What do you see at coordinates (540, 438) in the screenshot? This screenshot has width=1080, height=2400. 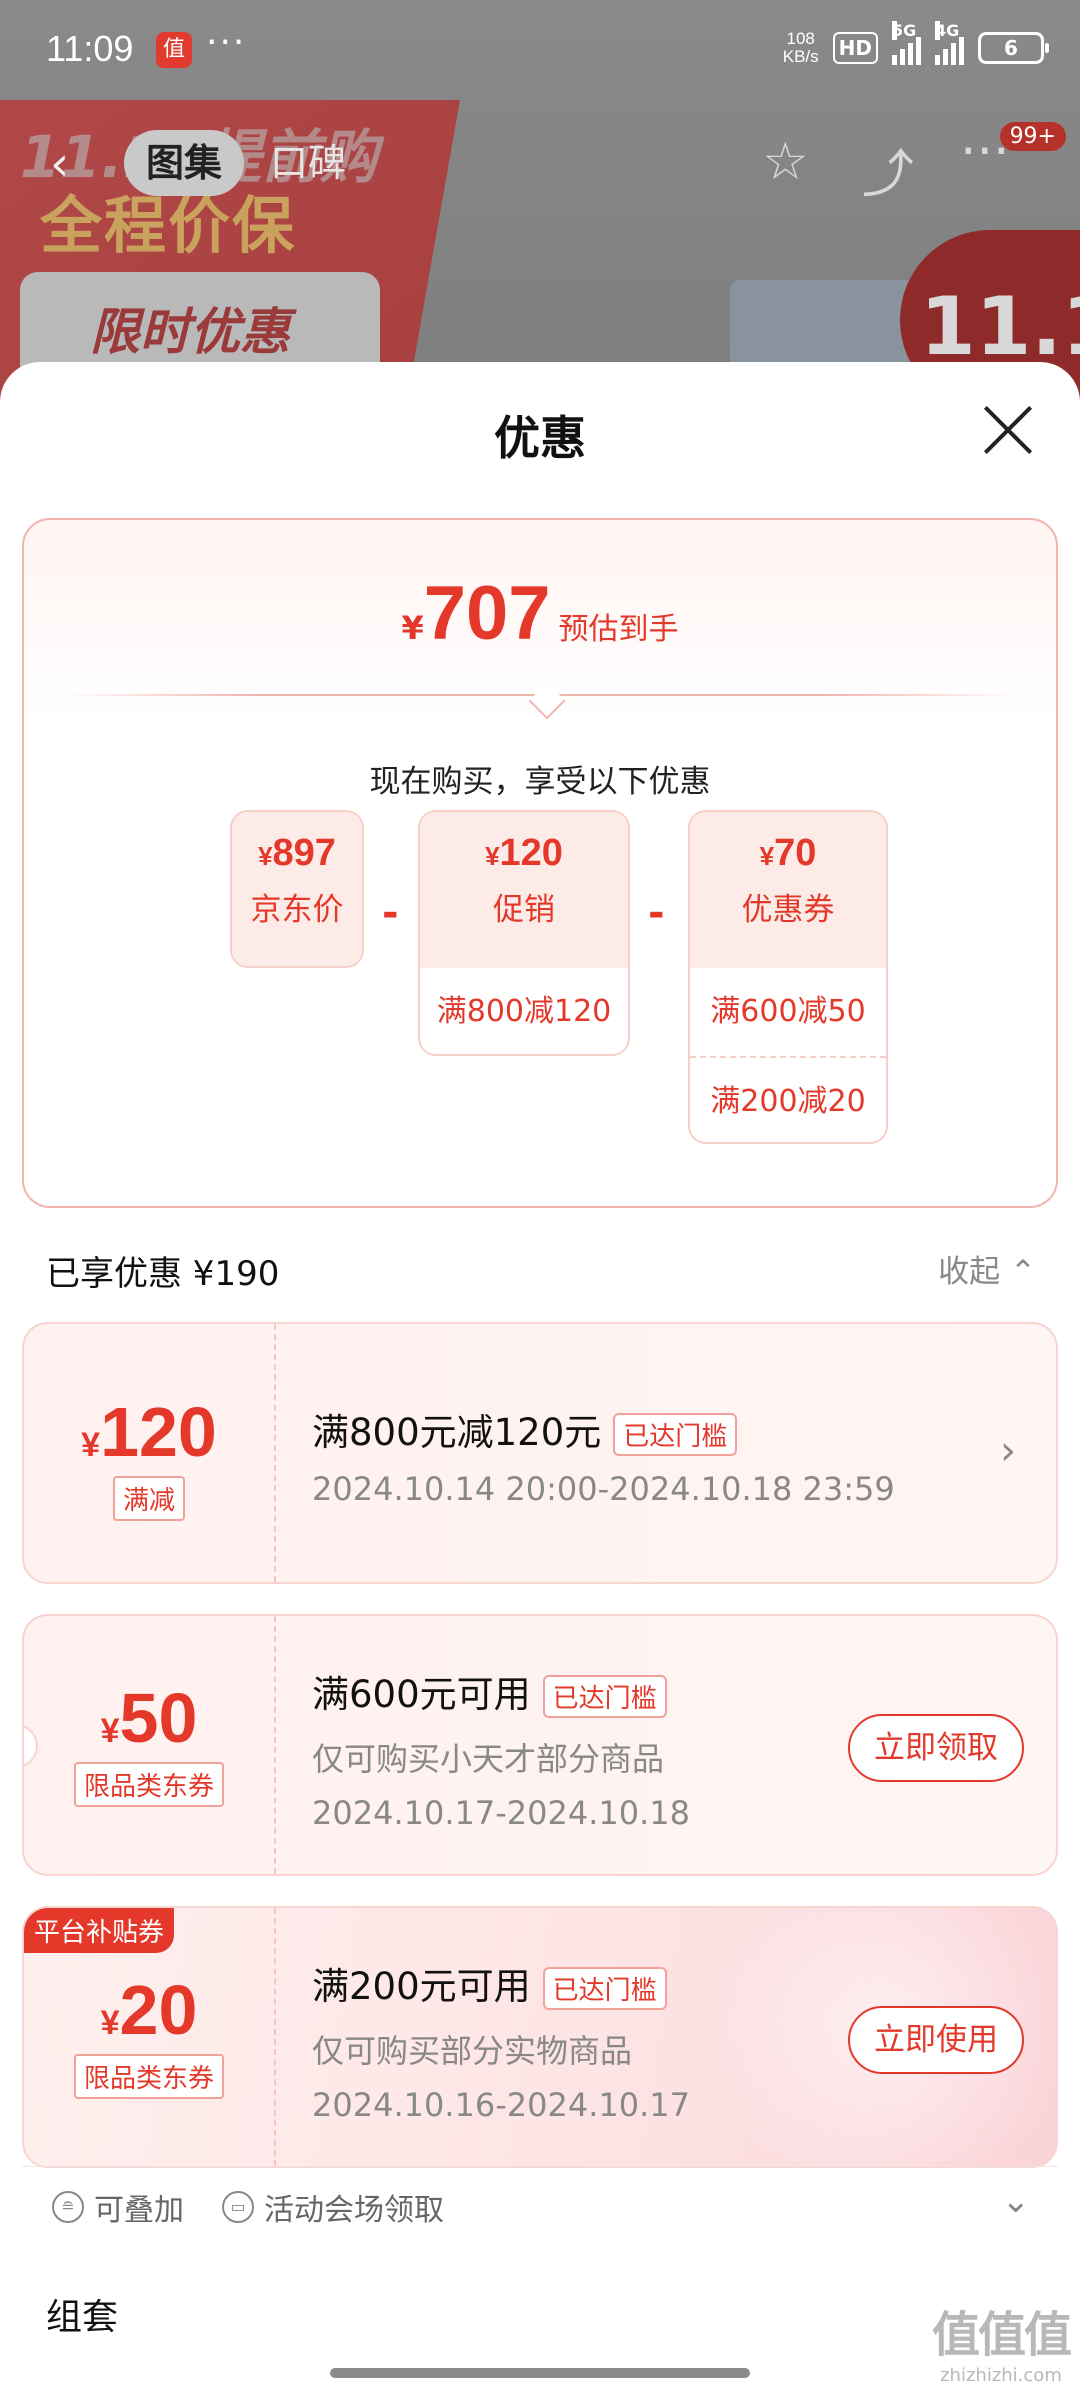 I see `sheet-title: 优惠` at bounding box center [540, 438].